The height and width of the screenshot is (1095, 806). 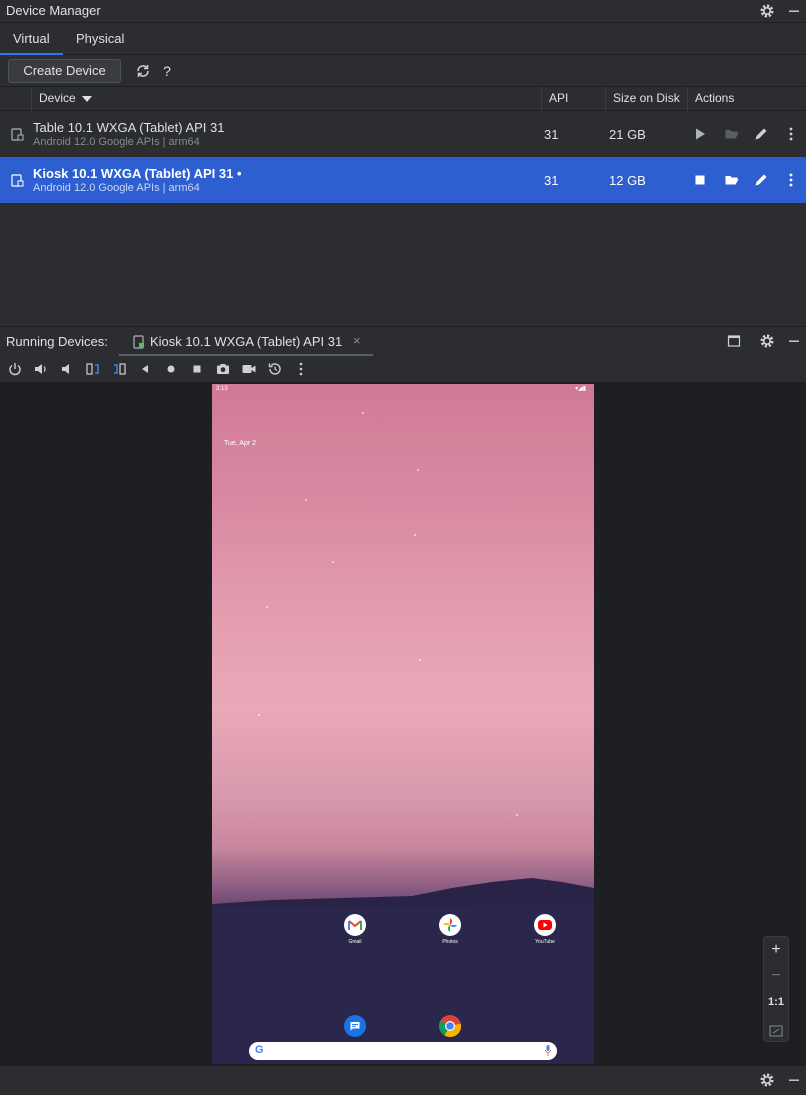 I want to click on app-gmail: Gmail, so click(x=355, y=929).